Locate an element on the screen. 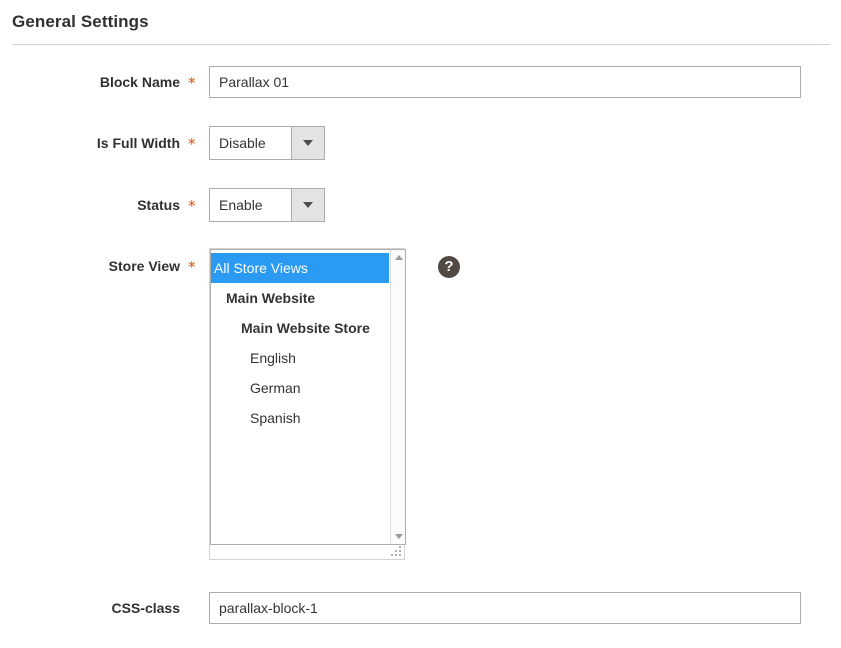 Image resolution: width=841 pixels, height=648 pixels. status-required-indicator: * is located at coordinates (192, 206).